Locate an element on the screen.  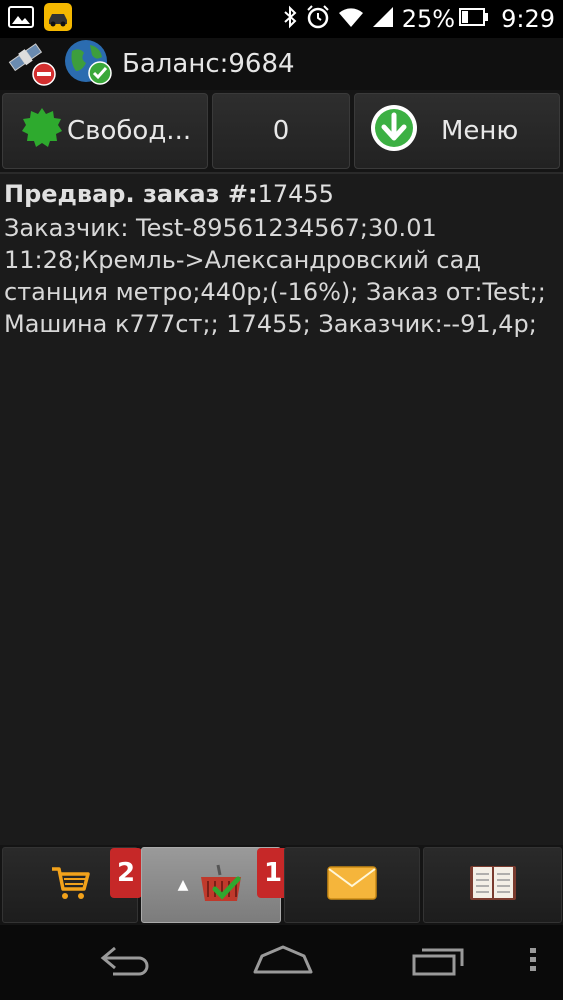
tab-cart: 2 is located at coordinates (72, 885).